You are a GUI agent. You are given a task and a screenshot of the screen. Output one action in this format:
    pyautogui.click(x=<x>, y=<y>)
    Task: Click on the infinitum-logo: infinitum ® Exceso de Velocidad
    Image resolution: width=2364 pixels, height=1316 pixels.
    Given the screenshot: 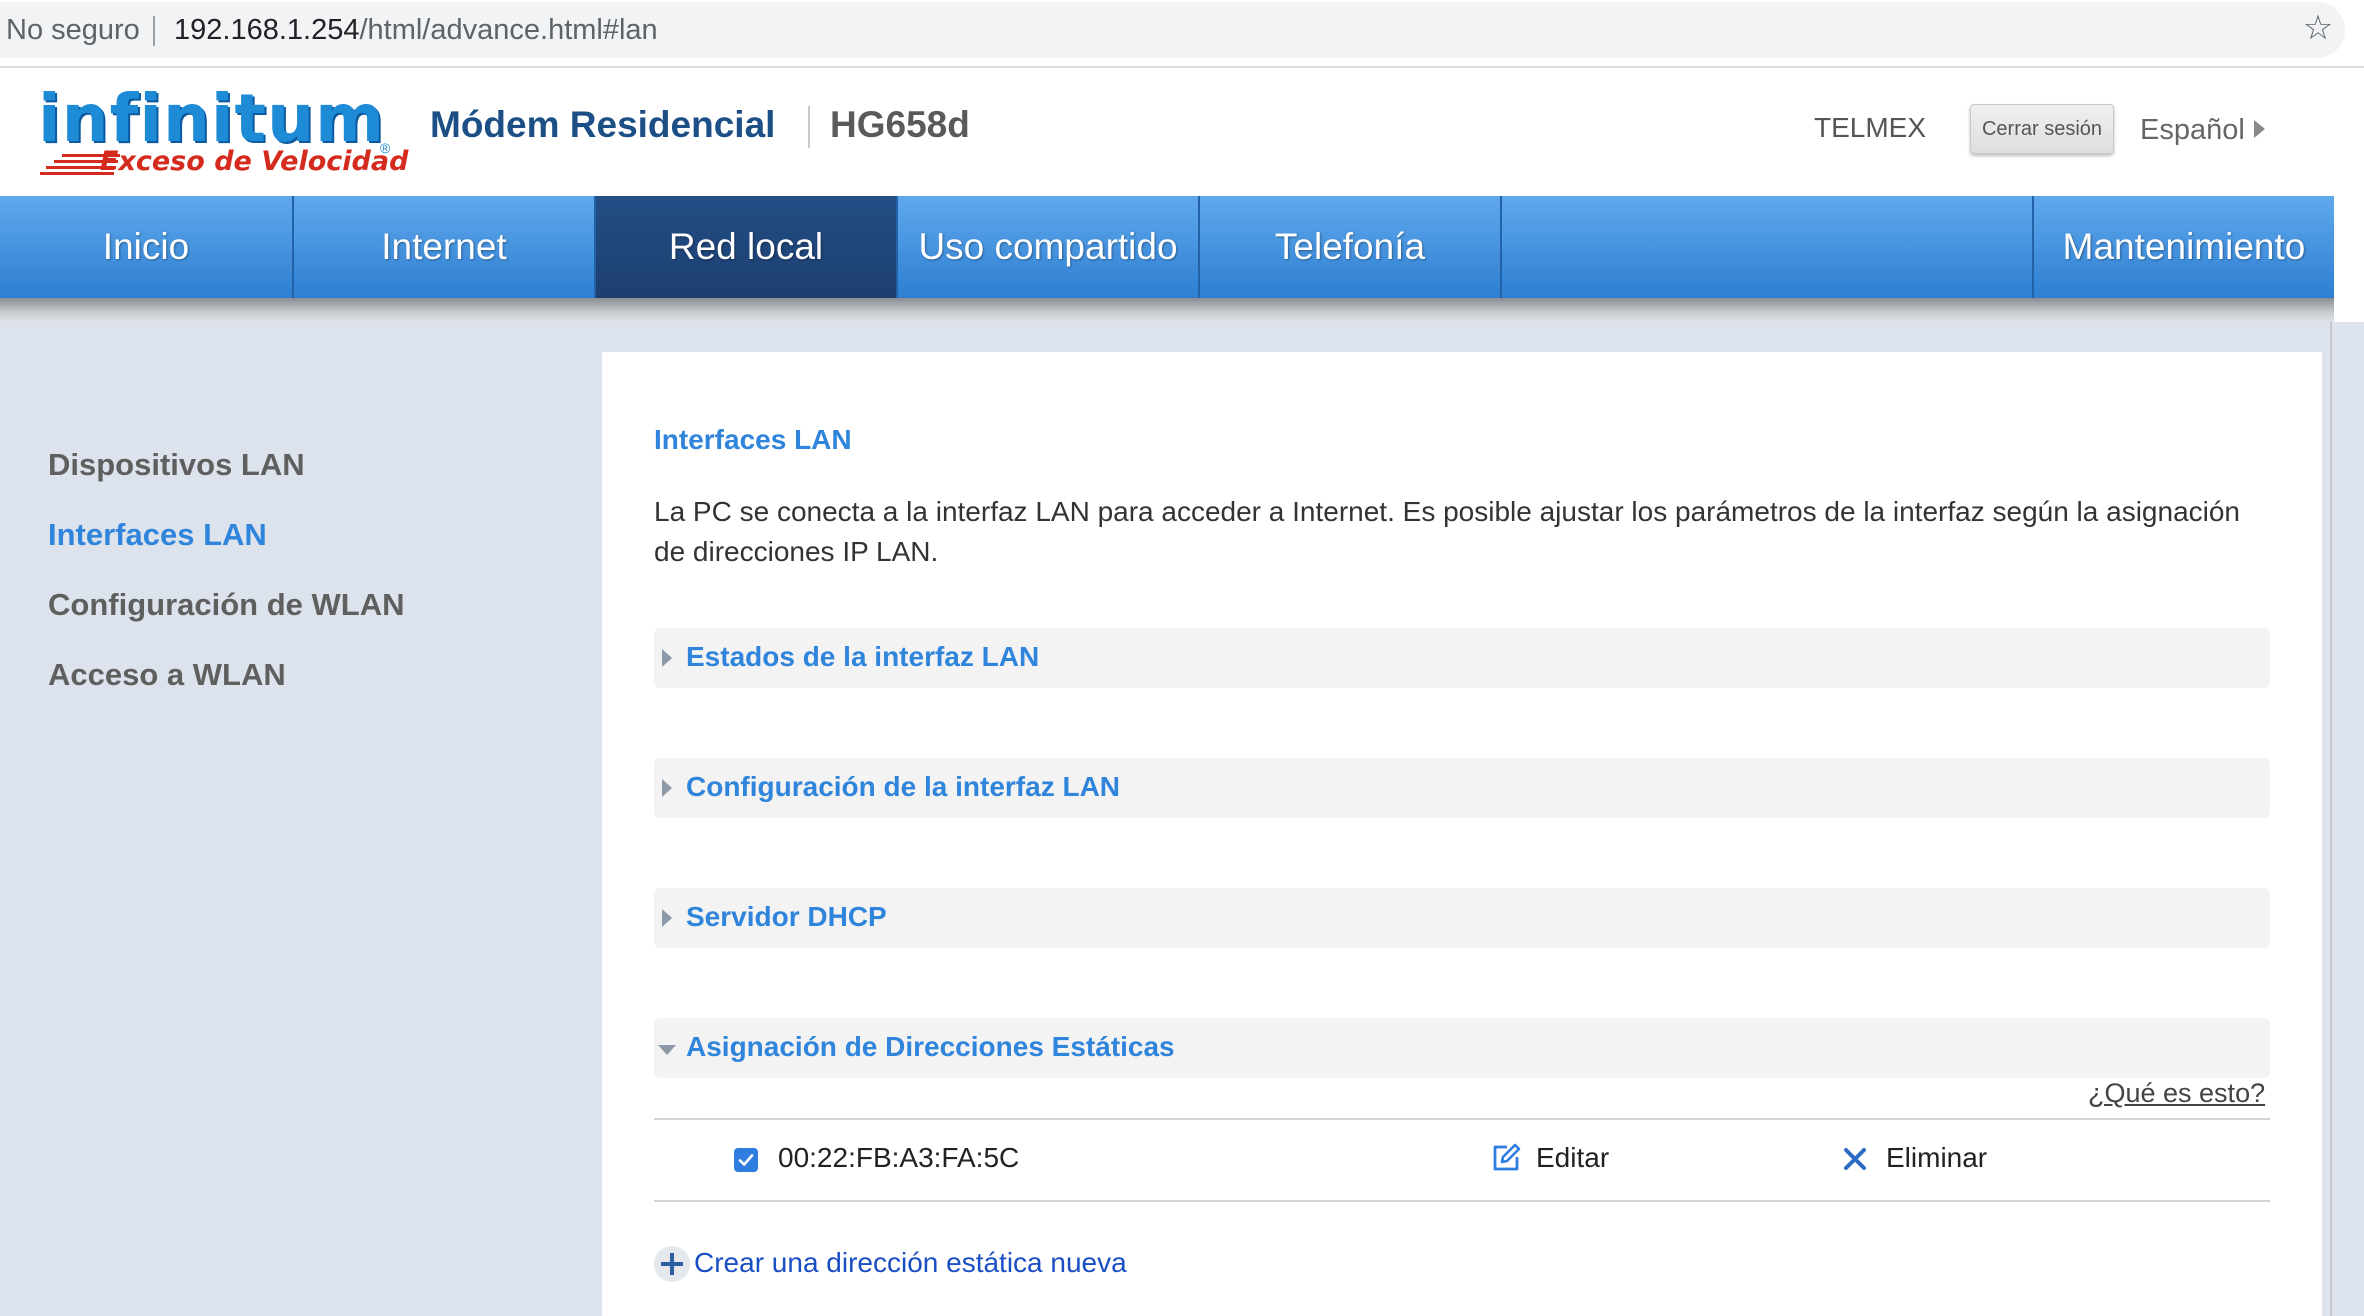 What is the action you would take?
    pyautogui.click(x=221, y=133)
    